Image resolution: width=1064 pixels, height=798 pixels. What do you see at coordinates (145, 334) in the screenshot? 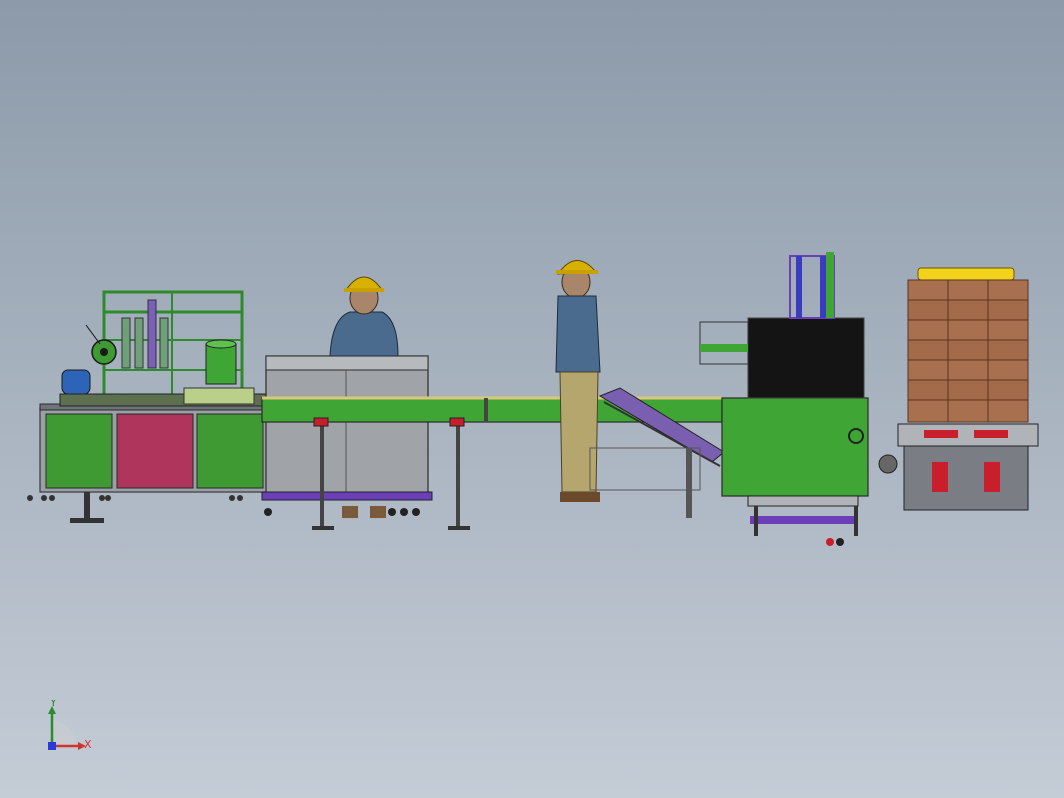
I see `filling-nozzles` at bounding box center [145, 334].